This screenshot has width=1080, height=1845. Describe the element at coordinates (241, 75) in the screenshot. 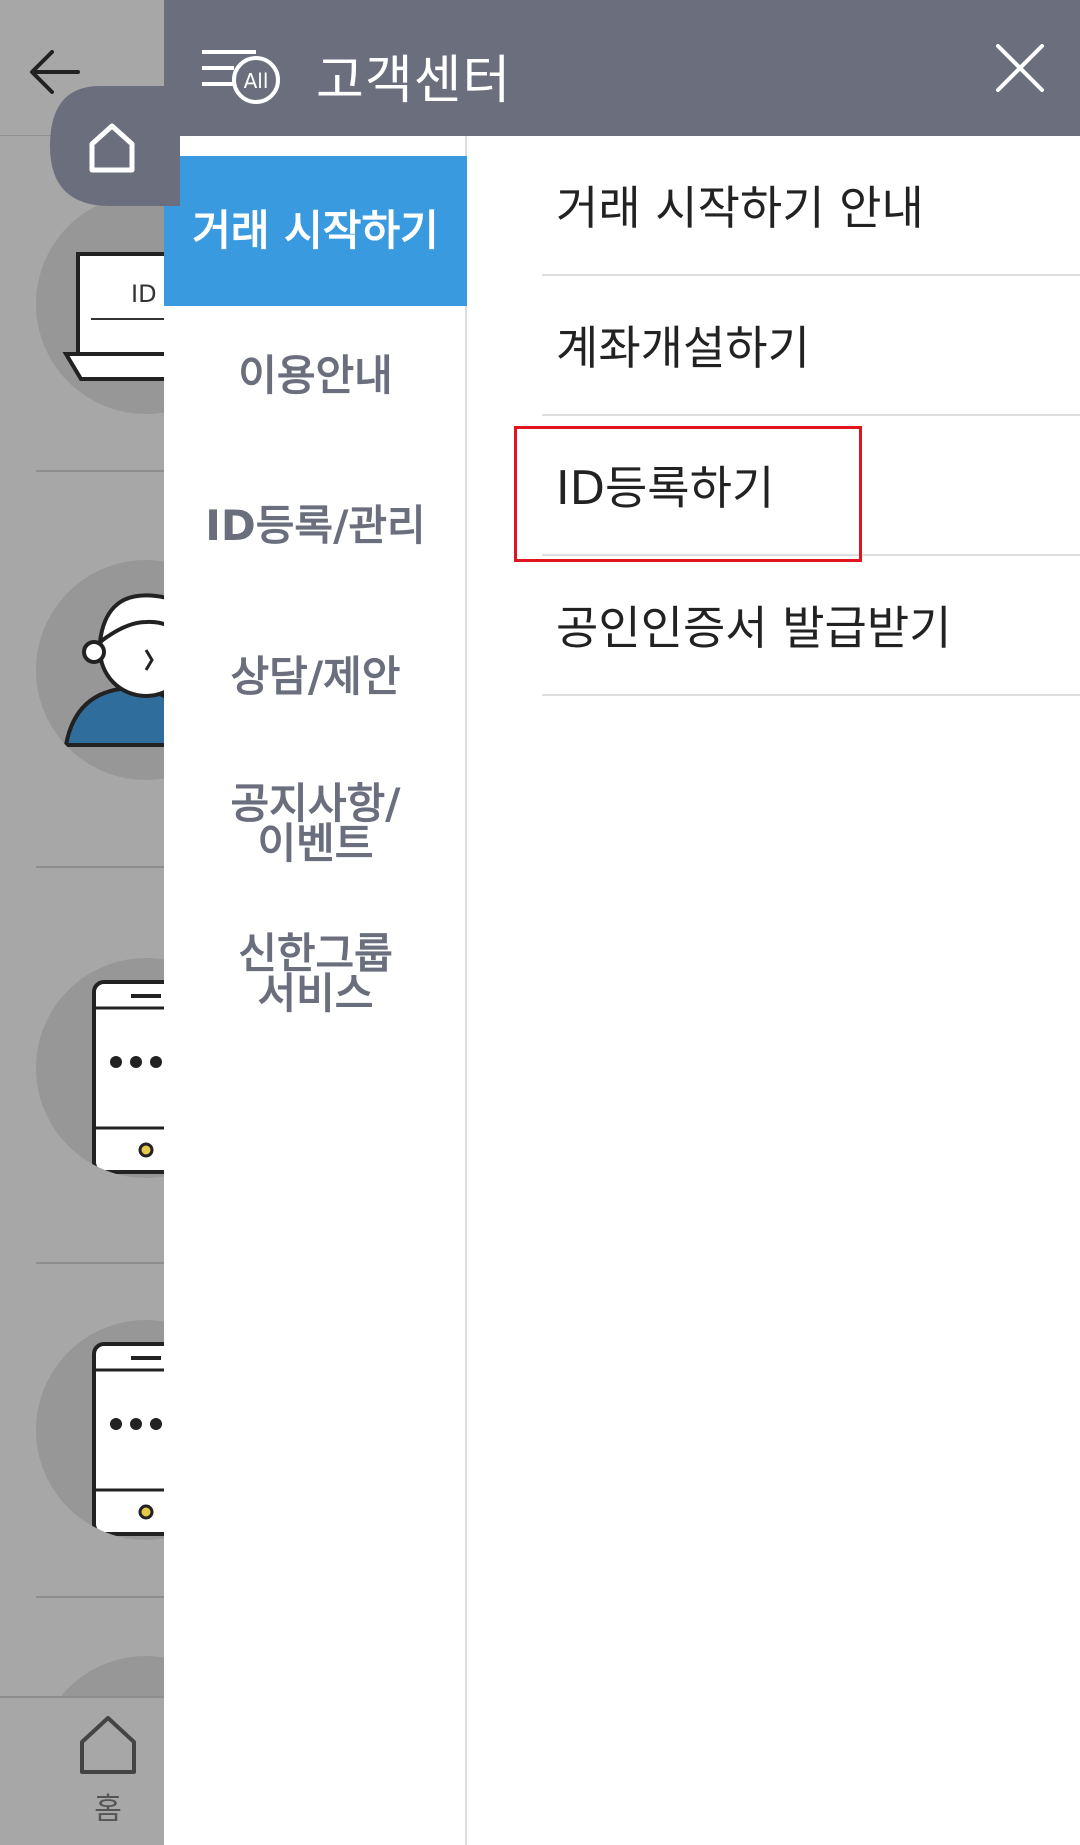

I see `all-menu-icon: All` at that location.